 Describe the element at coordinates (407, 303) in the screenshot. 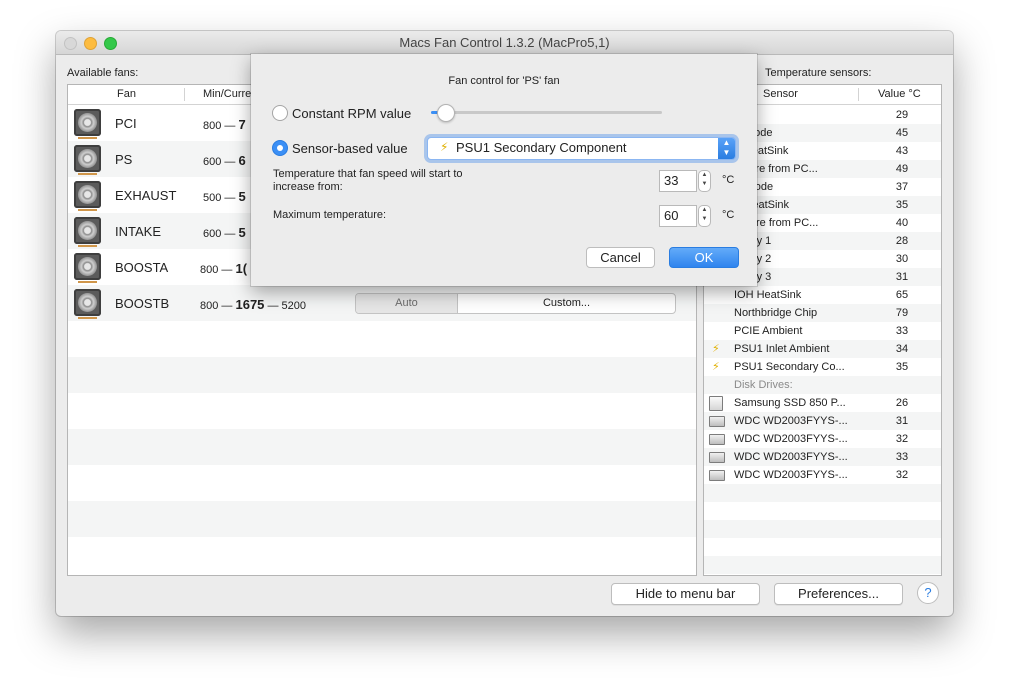

I see `auto-mode-button: Auto` at that location.